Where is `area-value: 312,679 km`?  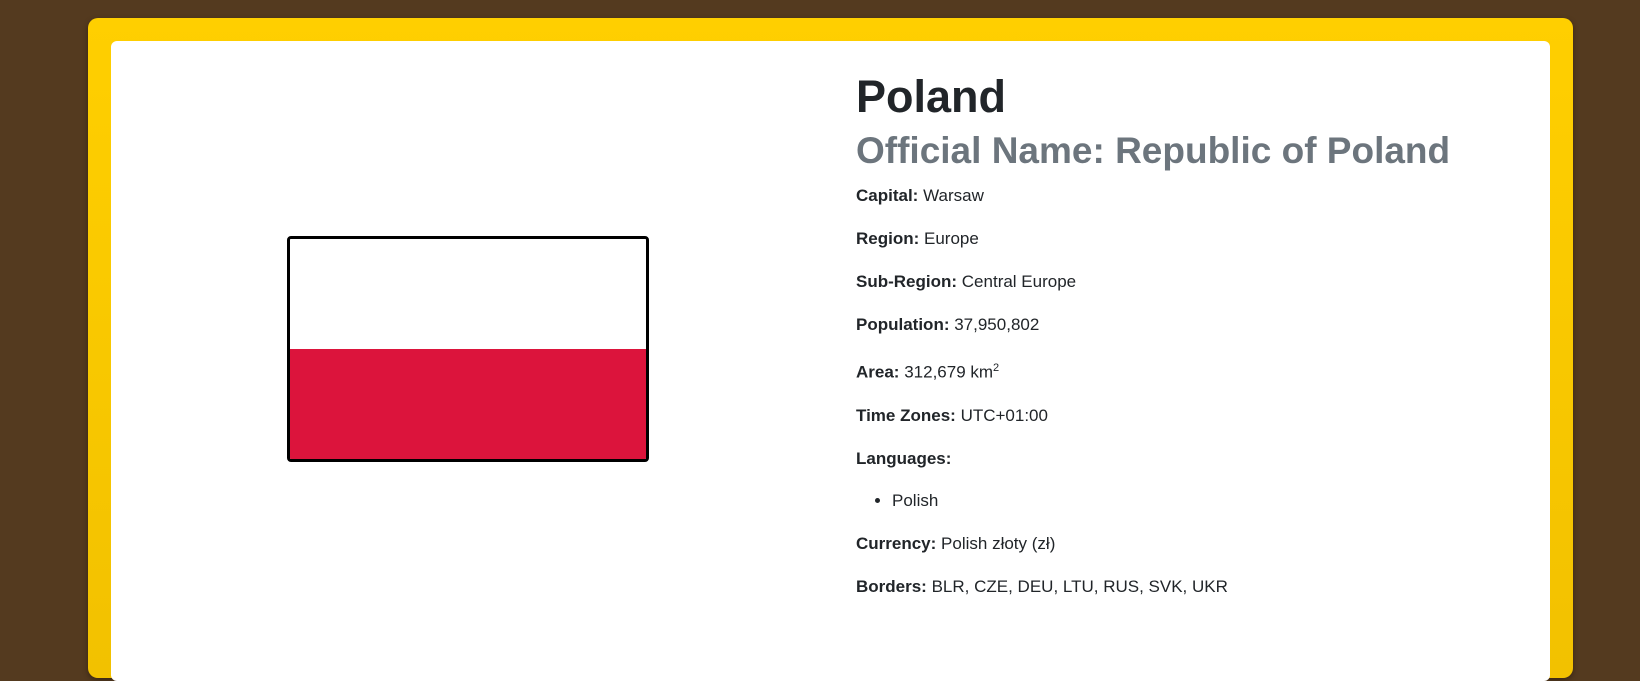 area-value: 312,679 km is located at coordinates (949, 372).